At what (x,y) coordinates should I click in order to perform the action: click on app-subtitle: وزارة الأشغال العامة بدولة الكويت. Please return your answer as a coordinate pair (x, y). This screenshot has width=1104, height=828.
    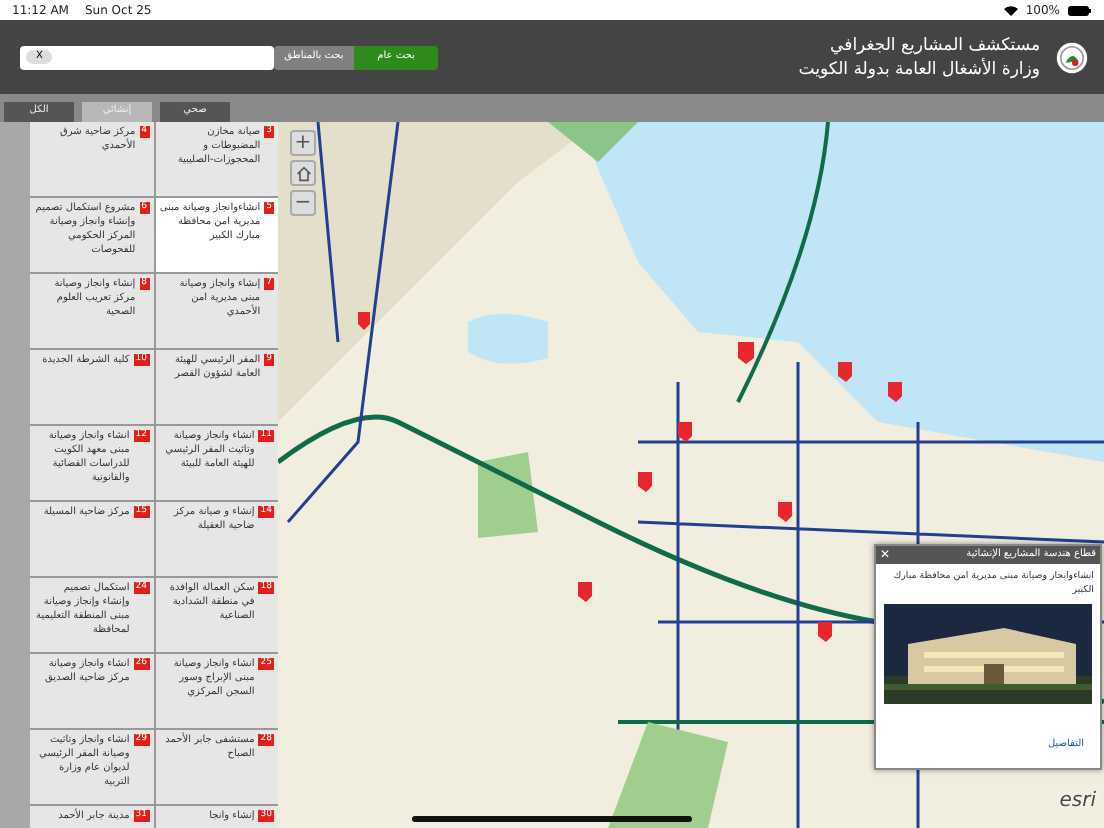
    Looking at the image, I should click on (919, 69).